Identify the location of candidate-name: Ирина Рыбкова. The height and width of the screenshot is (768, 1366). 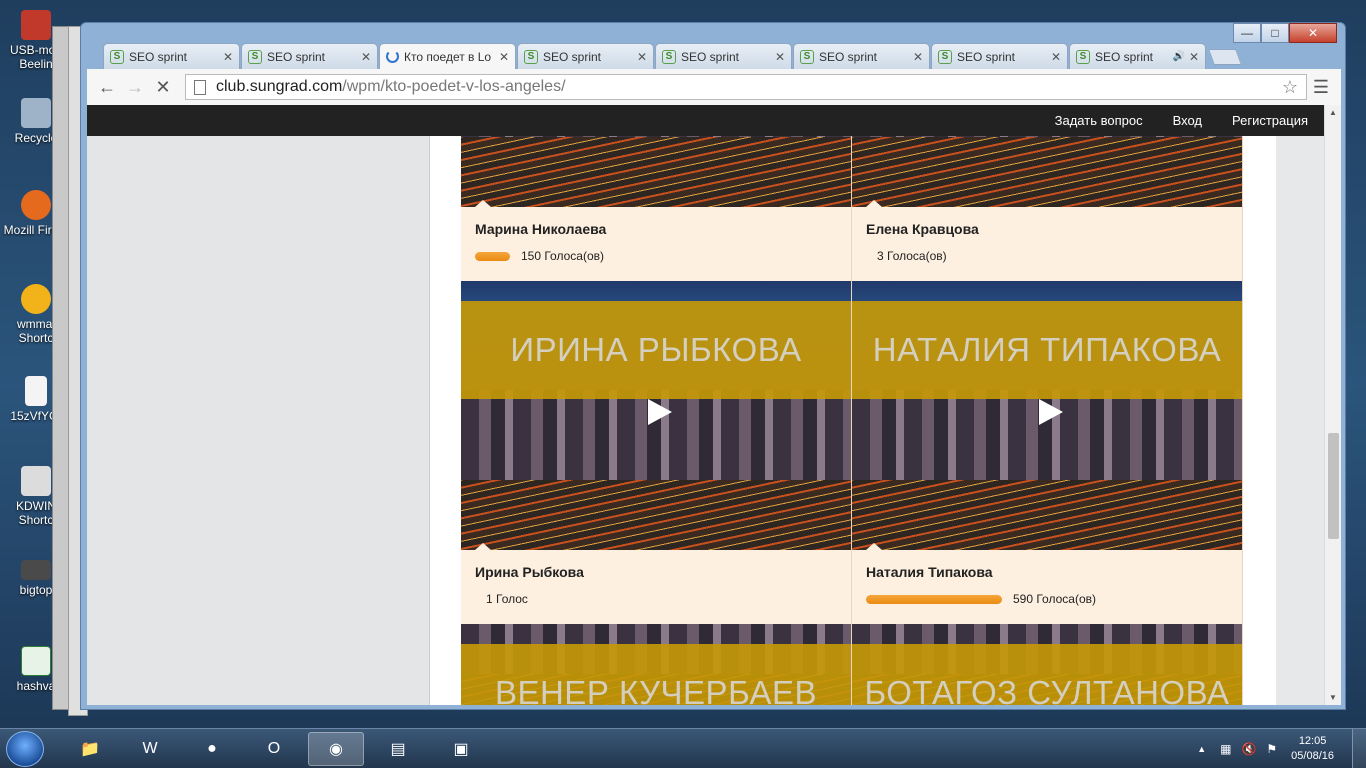
(656, 572).